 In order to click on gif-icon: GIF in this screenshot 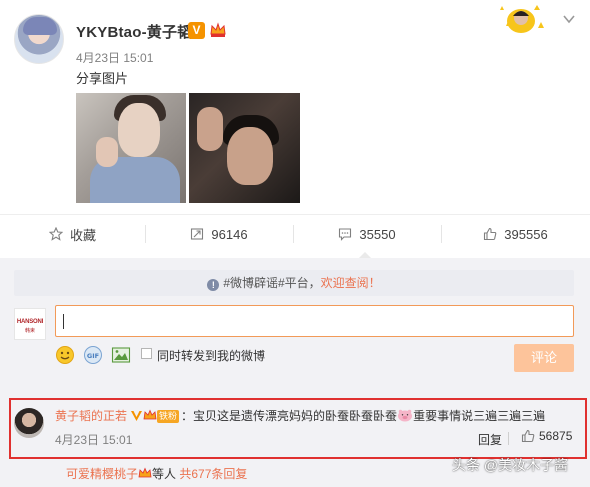, I will do `click(93, 355)`.